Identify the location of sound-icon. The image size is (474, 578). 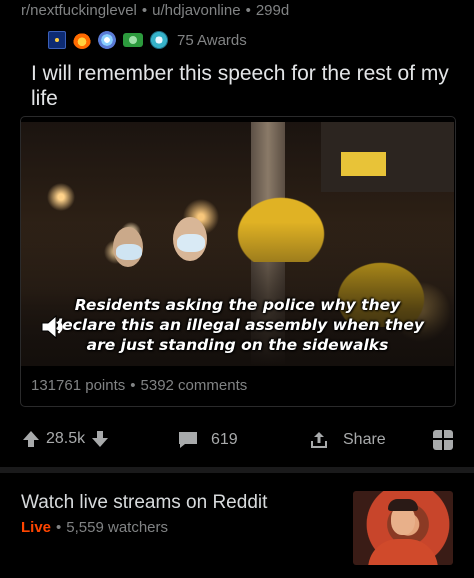
(54, 327).